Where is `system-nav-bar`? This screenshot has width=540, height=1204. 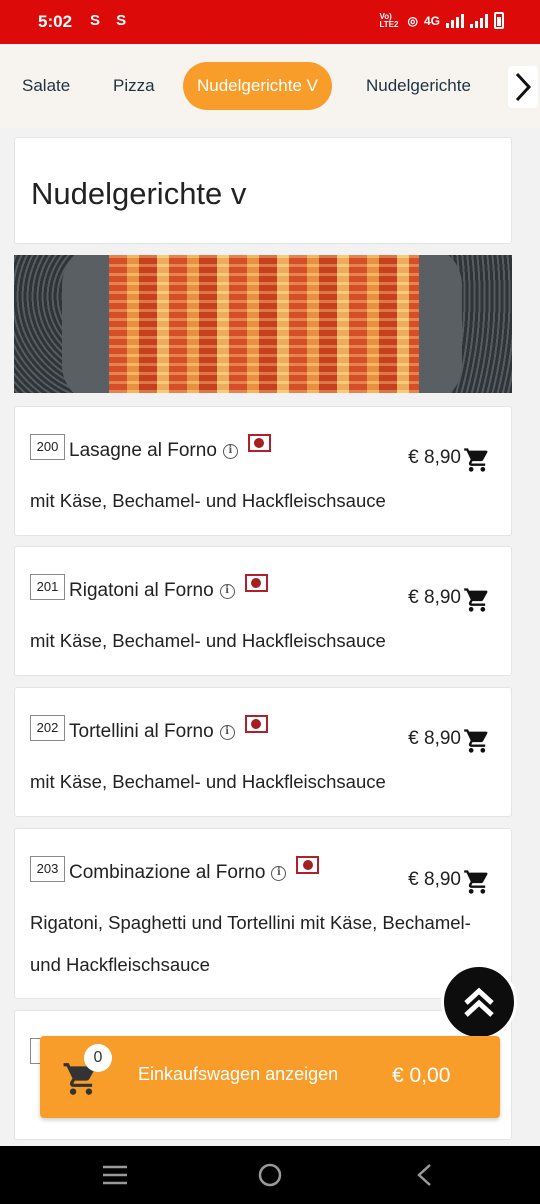
system-nav-bar is located at coordinates (270, 1175).